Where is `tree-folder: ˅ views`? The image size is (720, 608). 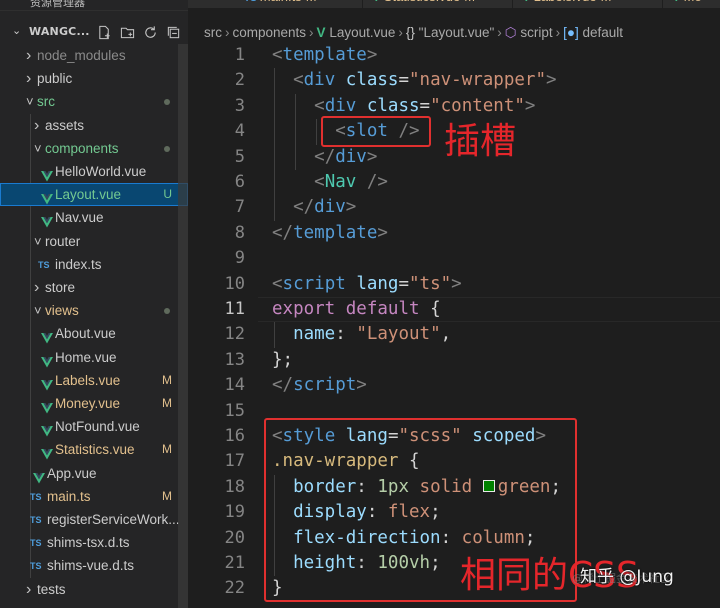 tree-folder: ˅ views is located at coordinates (94, 310).